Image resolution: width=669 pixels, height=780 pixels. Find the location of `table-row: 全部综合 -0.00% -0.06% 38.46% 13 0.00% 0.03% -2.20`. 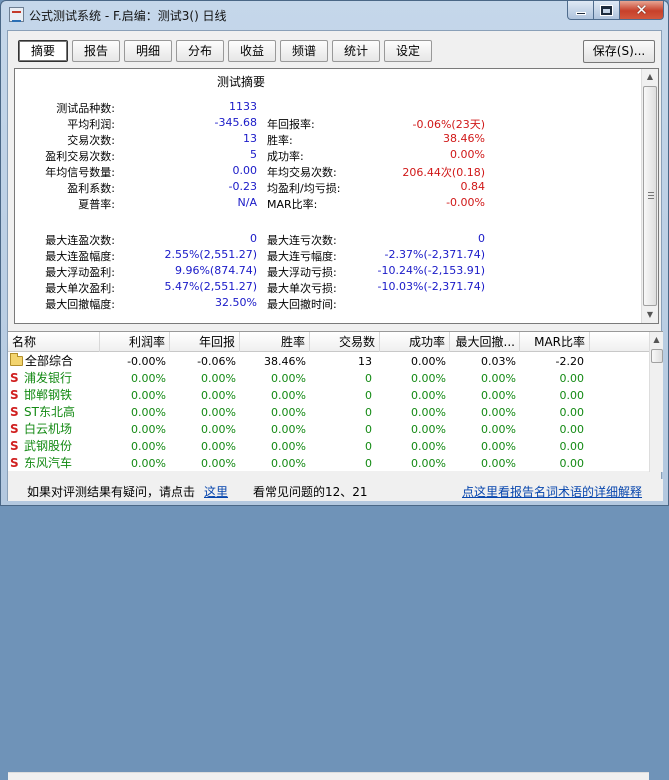

table-row: 全部综合 -0.00% -0.06% 38.46% 13 0.00% 0.03% -2.20 is located at coordinates (328, 361).